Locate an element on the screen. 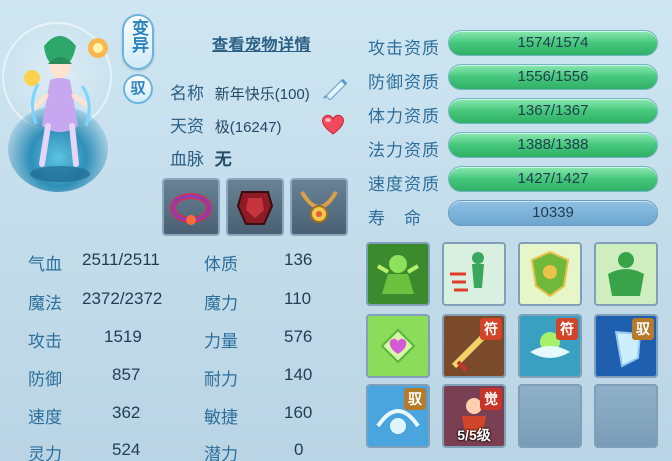 Image resolution: width=672 pixels, height=461 pixels. attack-aptitude-bar: 1574/1574 is located at coordinates (553, 43).